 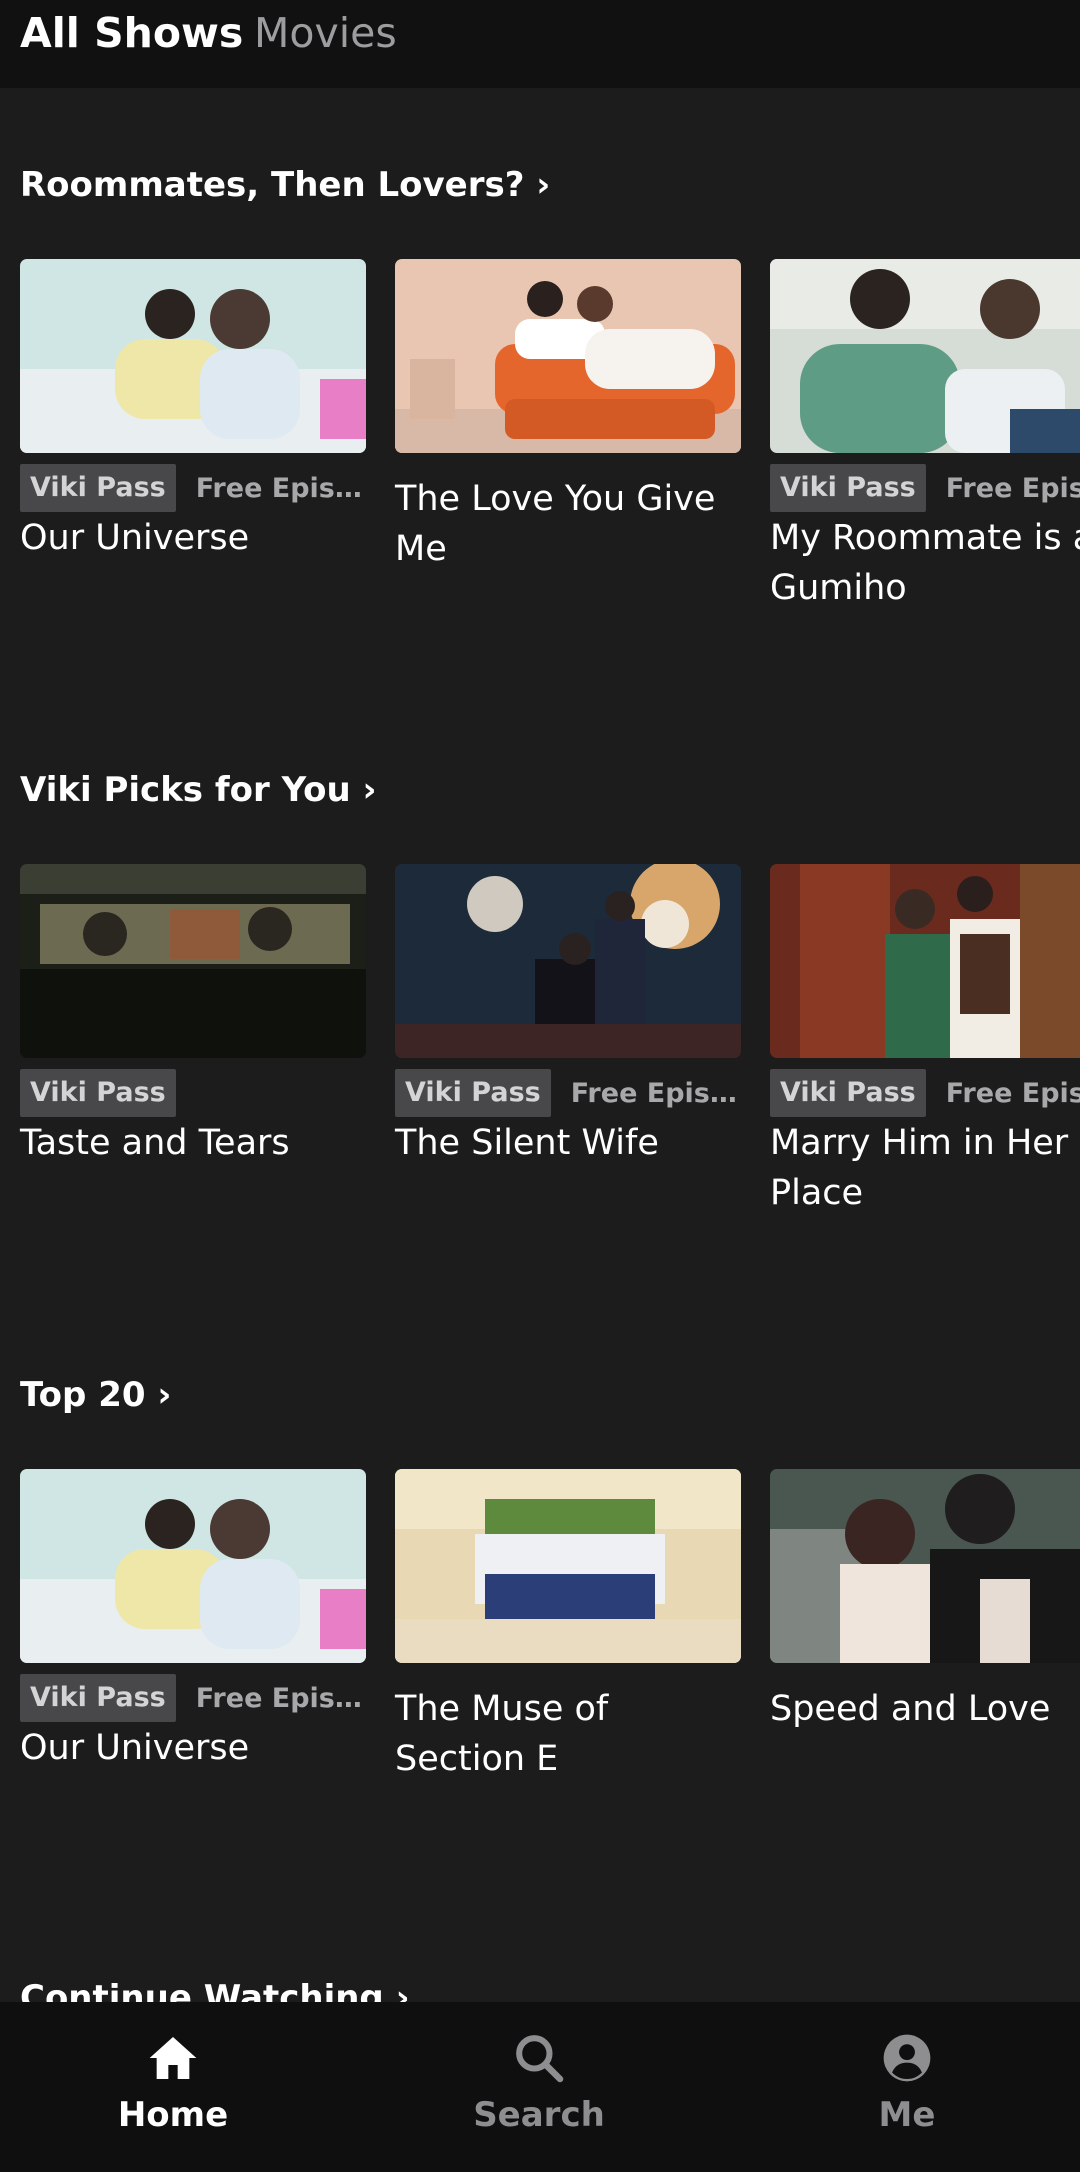 I want to click on show-title: Taste and Tears, so click(x=155, y=1143).